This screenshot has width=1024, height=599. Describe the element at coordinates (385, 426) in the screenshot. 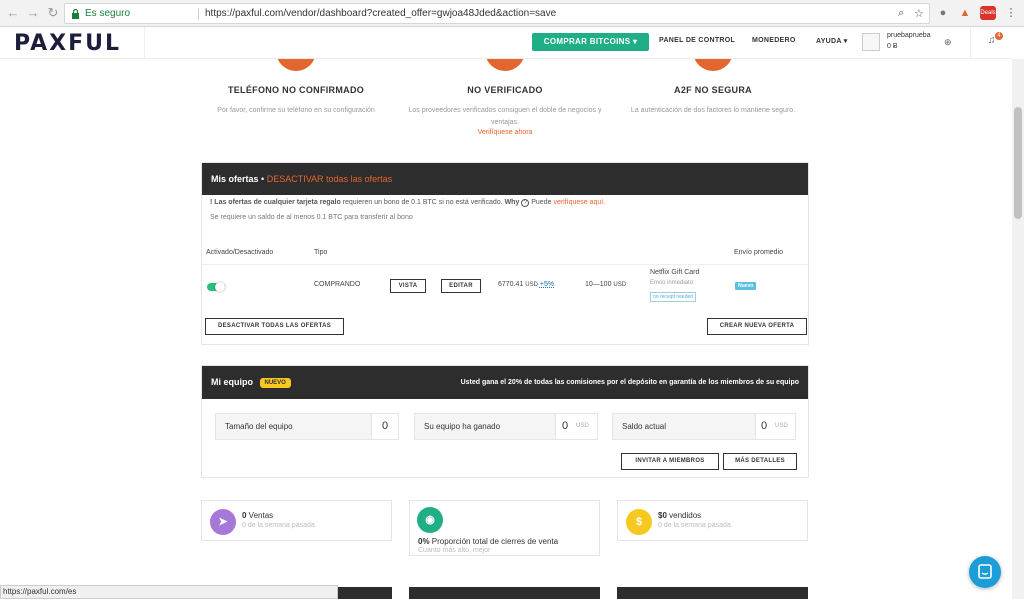

I see `team-size-value: 0` at that location.